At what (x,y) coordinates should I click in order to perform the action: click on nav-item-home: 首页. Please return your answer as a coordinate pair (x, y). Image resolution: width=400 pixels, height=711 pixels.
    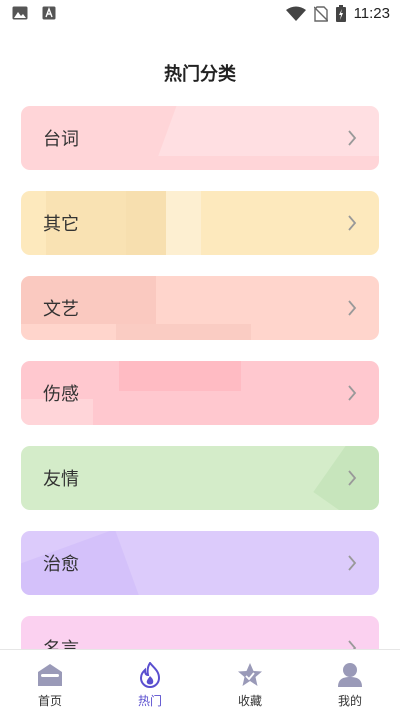
    Looking at the image, I should click on (50, 680).